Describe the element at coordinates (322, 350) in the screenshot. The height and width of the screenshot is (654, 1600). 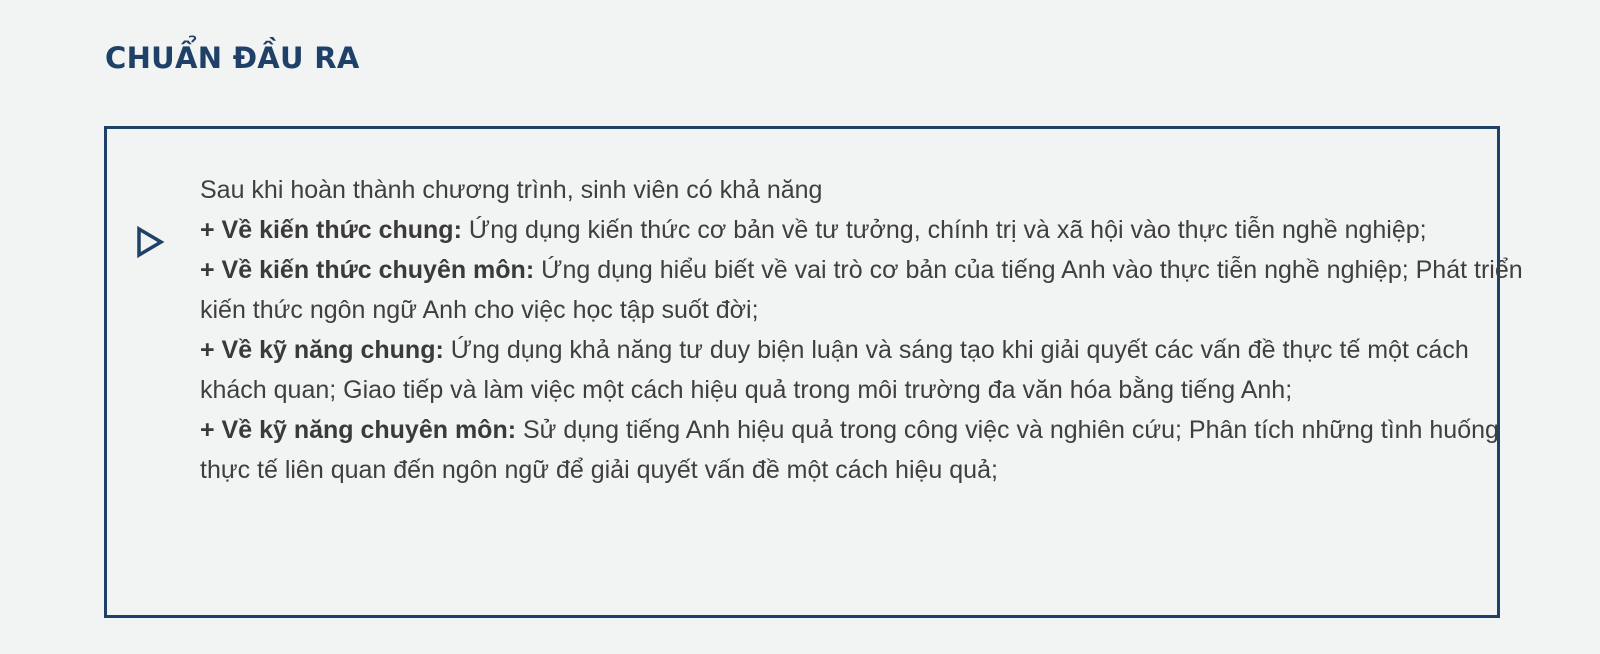
I see `outcome-label: + Về kỹ năng chung:` at that location.